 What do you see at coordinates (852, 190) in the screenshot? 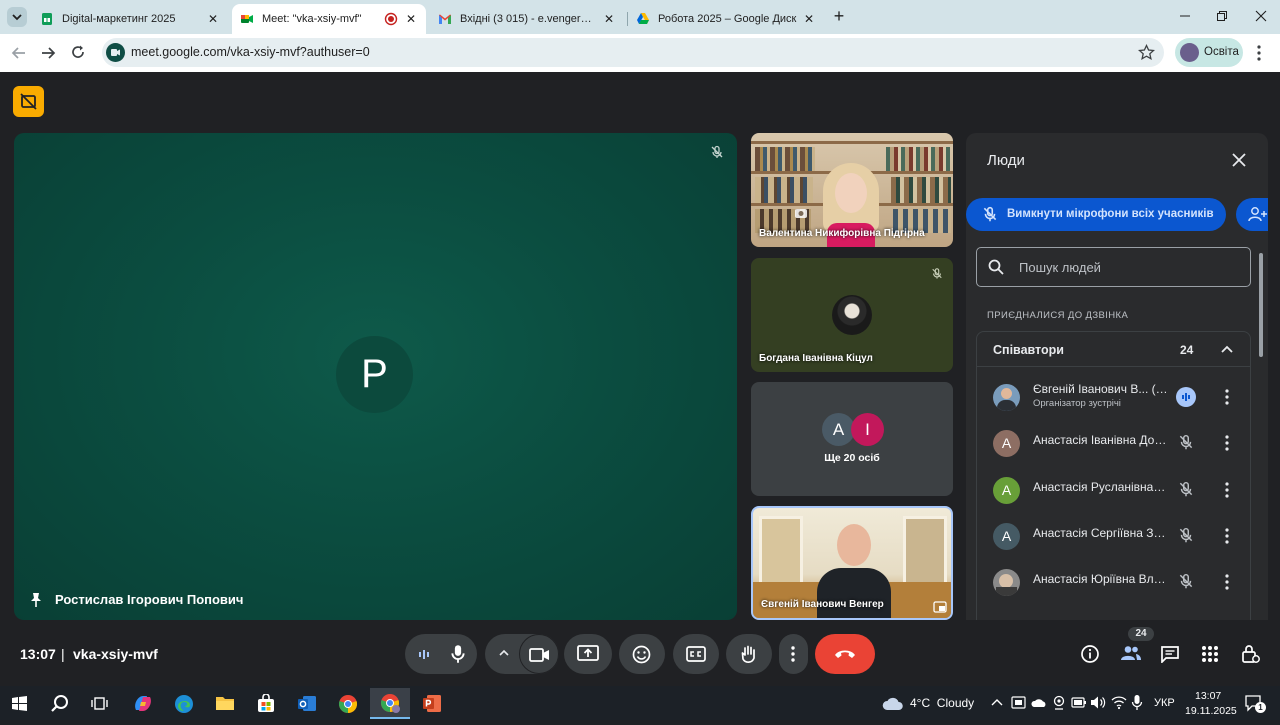
I see `participant-tile: Валентина Никифорівна Підгірна` at bounding box center [852, 190].